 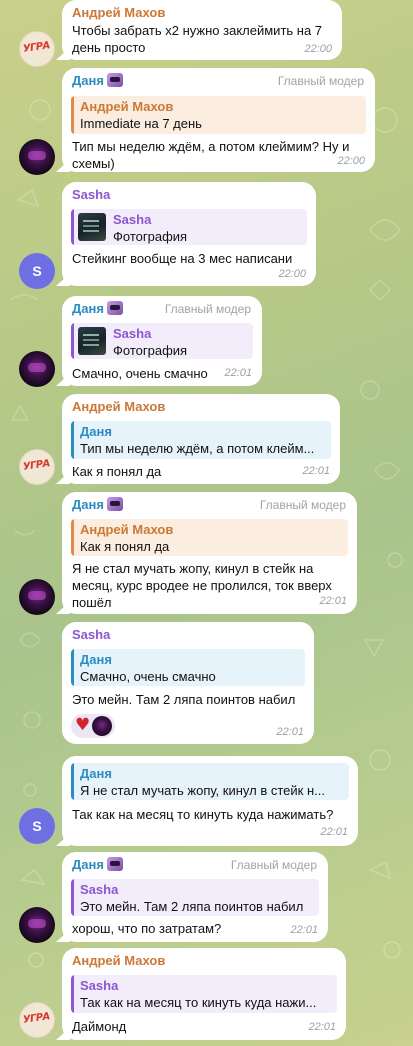 I want to click on reactor-avatar, so click(x=102, y=726).